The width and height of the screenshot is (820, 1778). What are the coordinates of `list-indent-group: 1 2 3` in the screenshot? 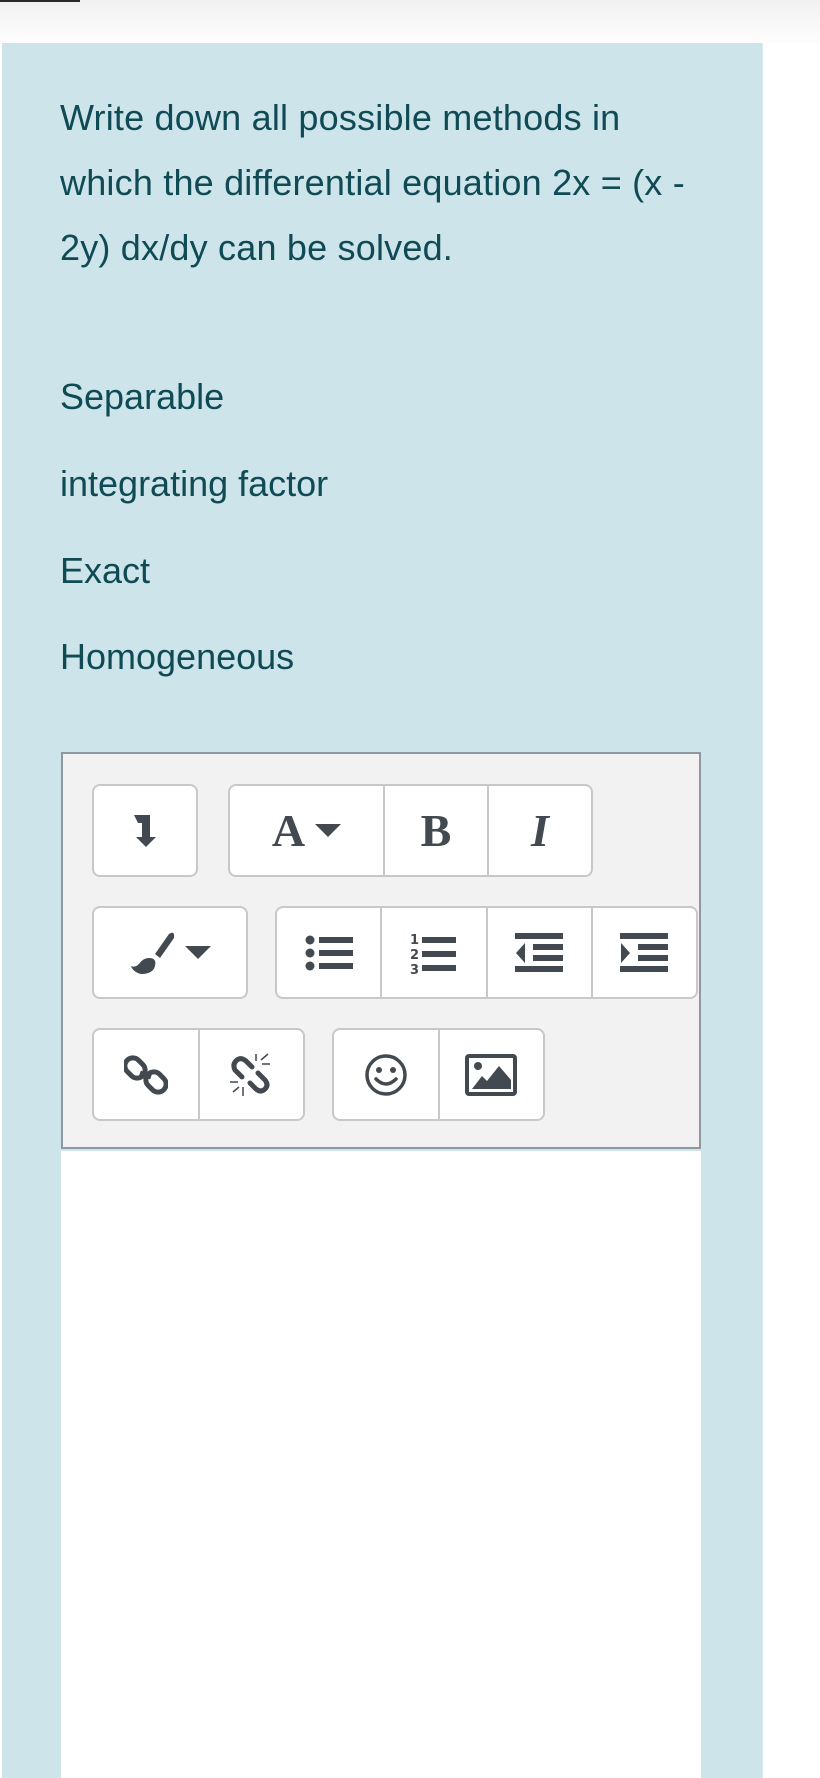 It's located at (486, 952).